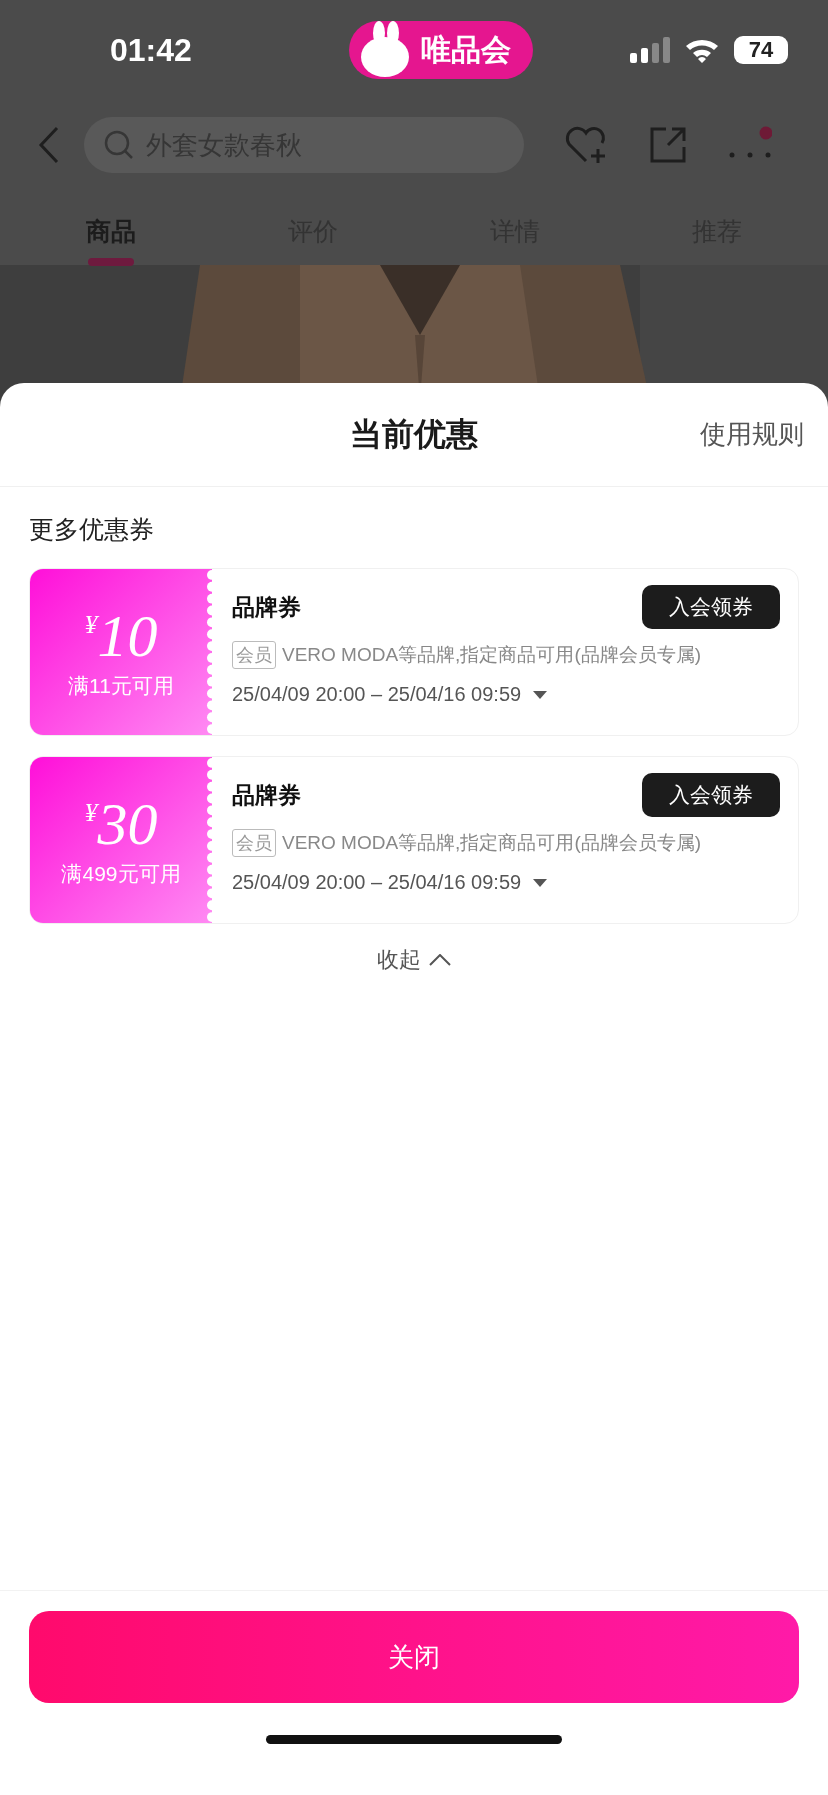  I want to click on collapse-button: 收起, so click(414, 960).